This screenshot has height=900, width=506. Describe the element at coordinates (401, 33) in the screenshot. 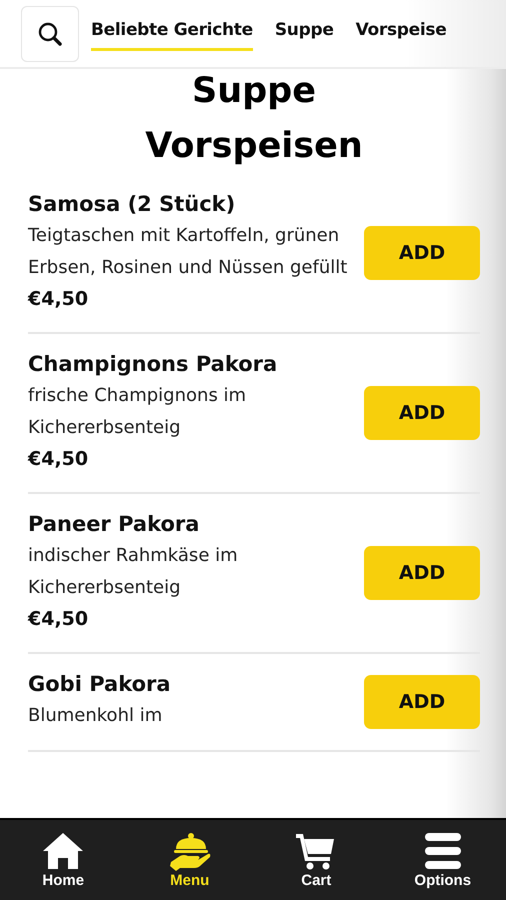

I see `category-tab: Vorspeise` at that location.